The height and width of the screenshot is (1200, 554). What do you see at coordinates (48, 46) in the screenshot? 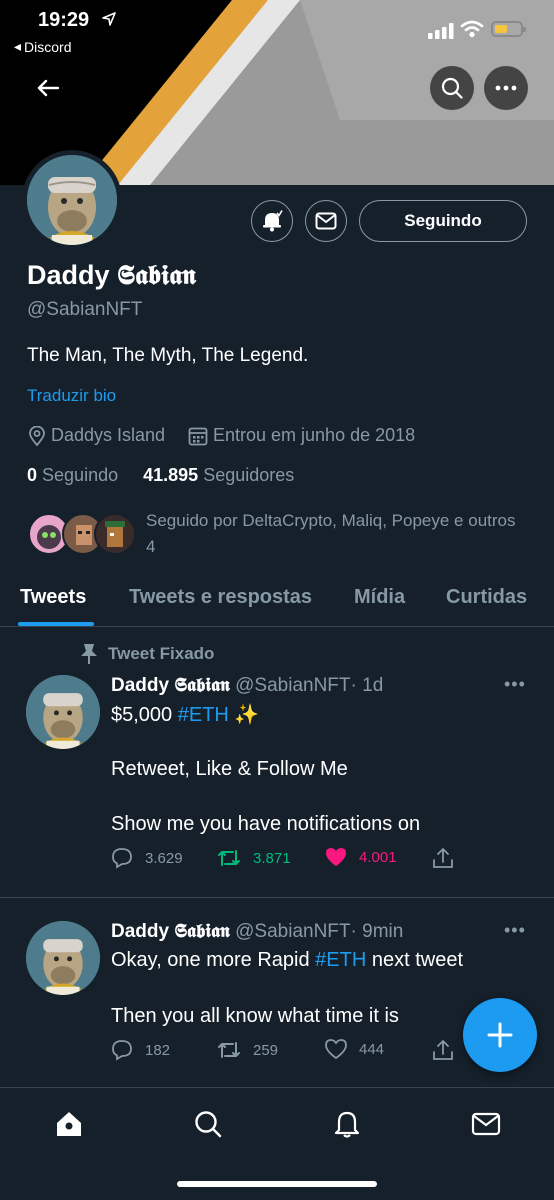
I see `back-app-label: Discord` at bounding box center [48, 46].